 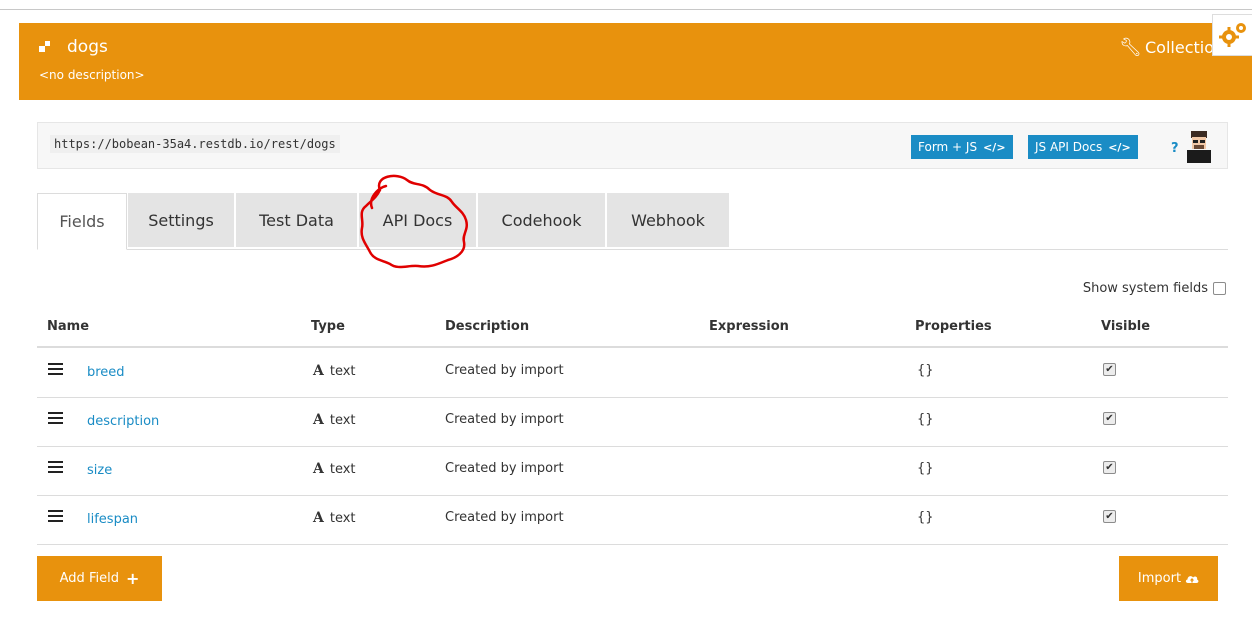 I want to click on form-js-button: Form + JS </>, so click(x=962, y=147).